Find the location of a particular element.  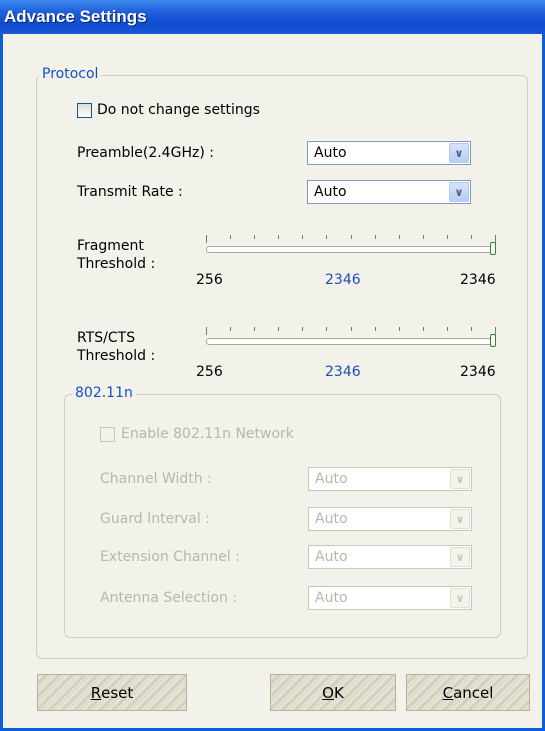

transmit-rate-label: Transmit Rate : is located at coordinates (130, 192).